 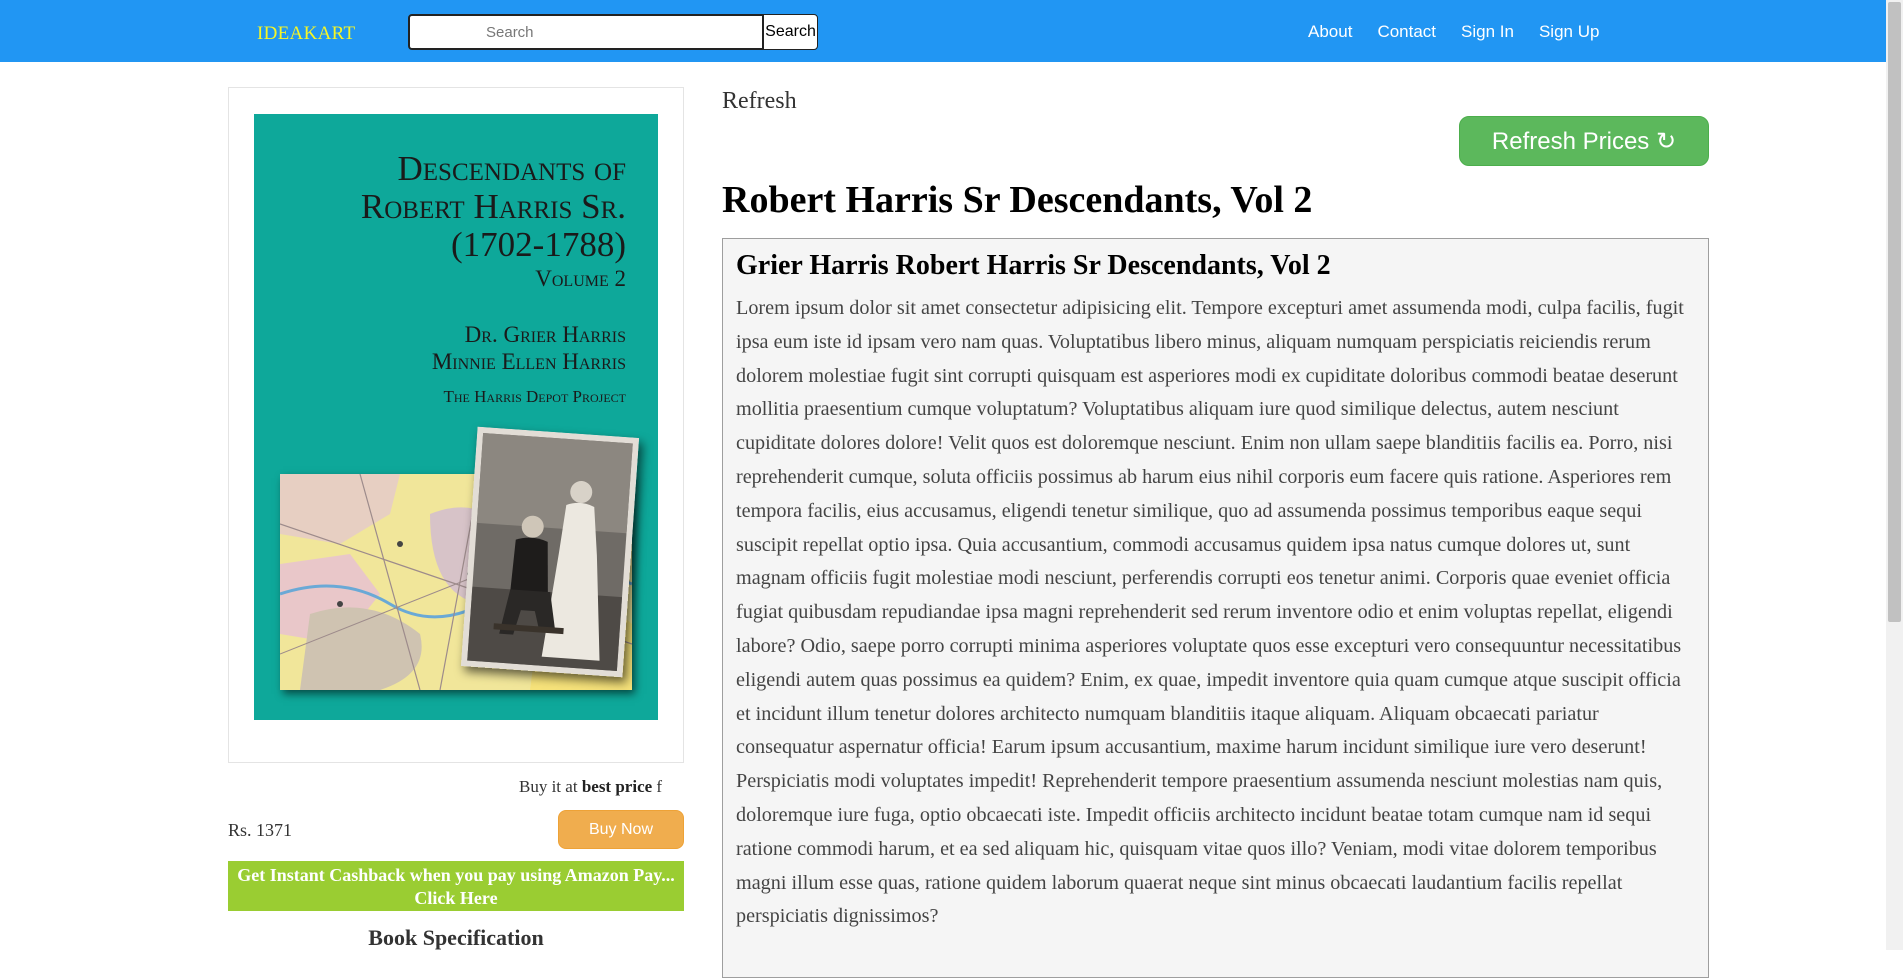 What do you see at coordinates (1487, 32) in the screenshot?
I see `nav-link-sign-in: Sign In` at bounding box center [1487, 32].